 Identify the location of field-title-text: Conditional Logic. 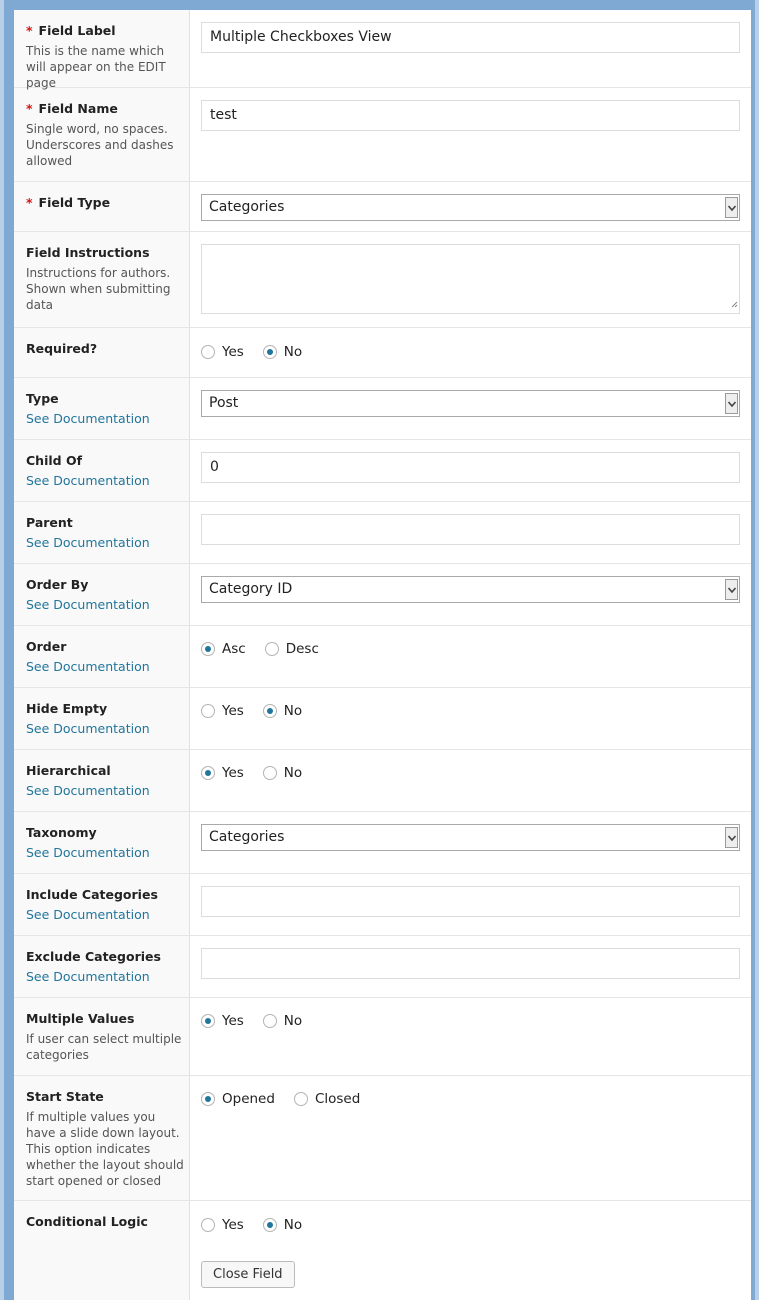
(87, 1221).